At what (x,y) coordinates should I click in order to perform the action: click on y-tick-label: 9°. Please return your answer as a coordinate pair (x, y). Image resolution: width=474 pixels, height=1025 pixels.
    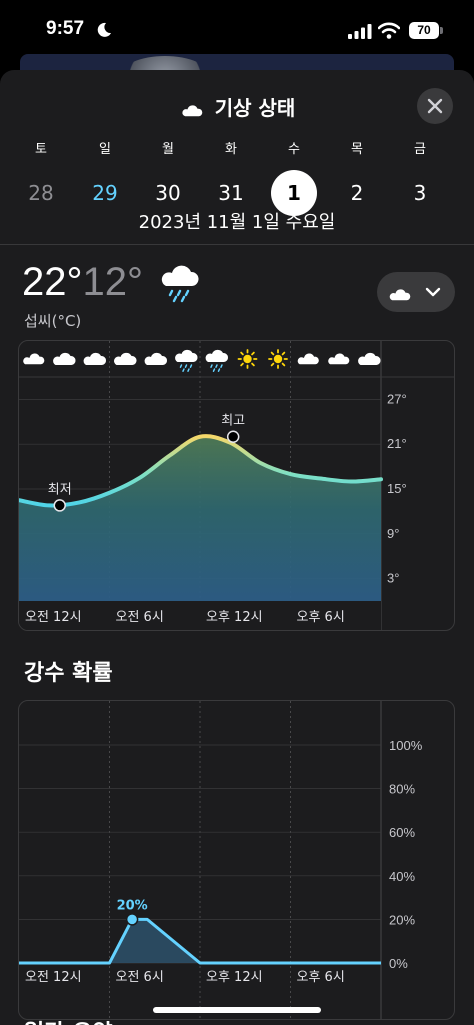
    Looking at the image, I should click on (393, 533).